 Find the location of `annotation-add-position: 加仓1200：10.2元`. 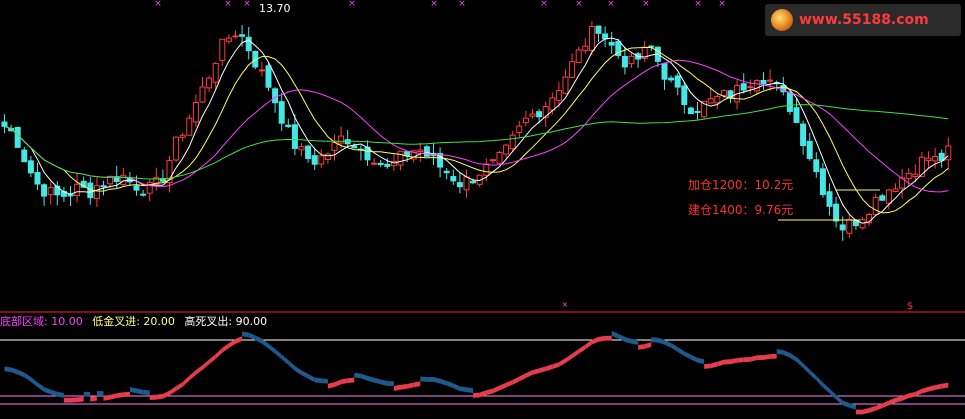

annotation-add-position: 加仓1200：10.2元 is located at coordinates (741, 185).